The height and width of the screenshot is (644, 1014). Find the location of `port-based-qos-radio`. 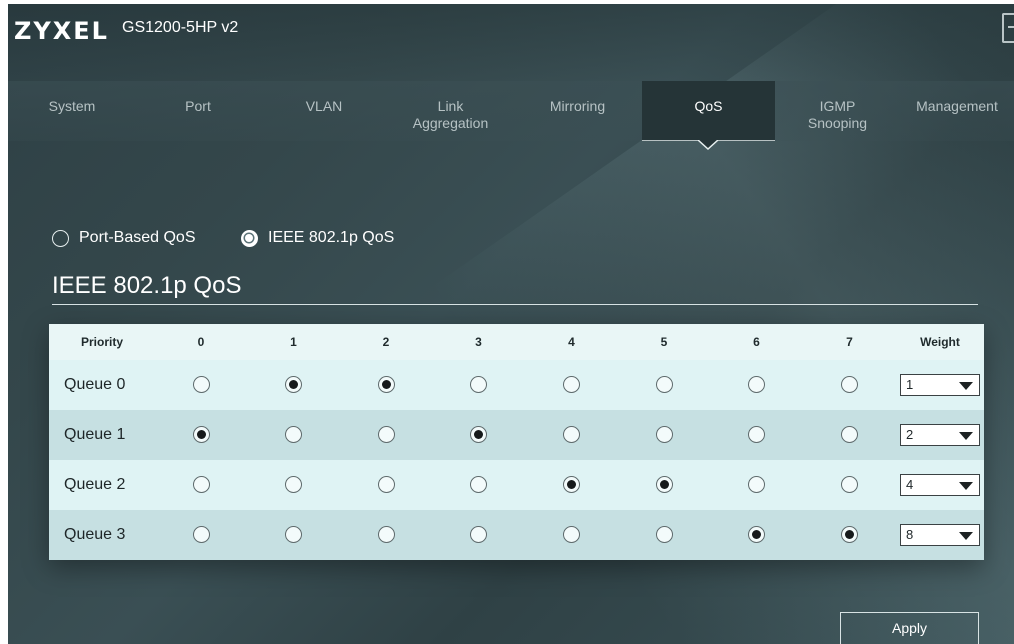

port-based-qos-radio is located at coordinates (60, 238).